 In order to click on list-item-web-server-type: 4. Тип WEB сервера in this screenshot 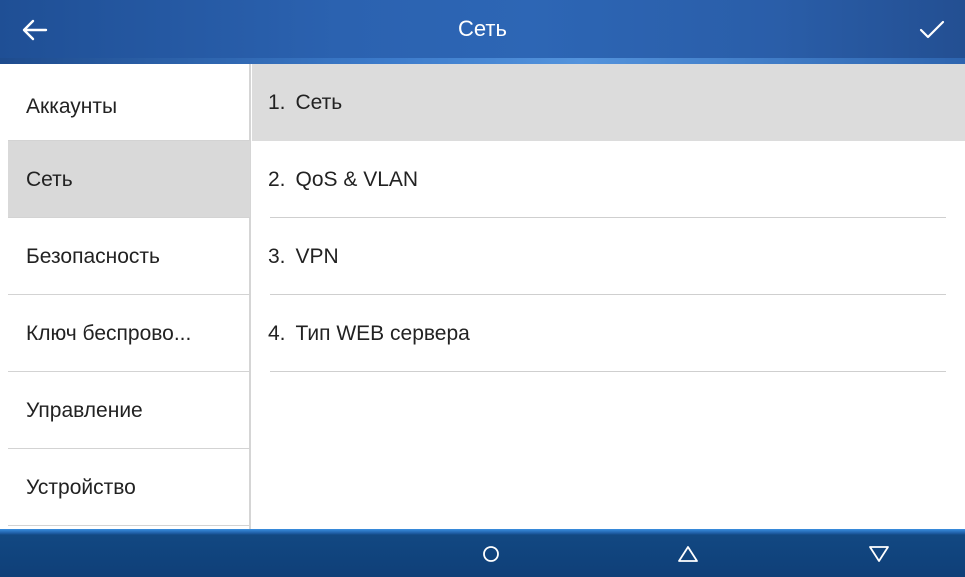, I will do `click(608, 333)`.